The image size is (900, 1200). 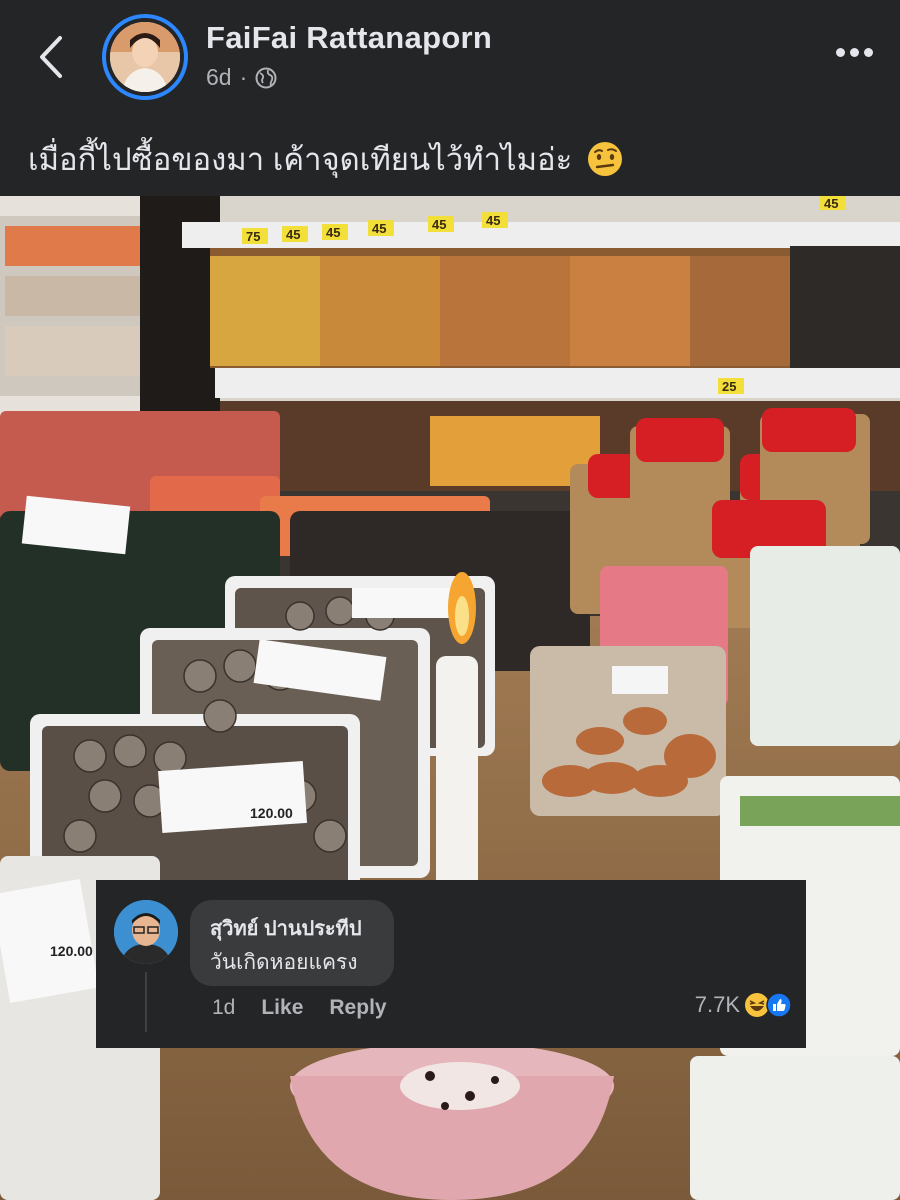 I want to click on comment-actions: 1d Like Reply, so click(x=299, y=1008).